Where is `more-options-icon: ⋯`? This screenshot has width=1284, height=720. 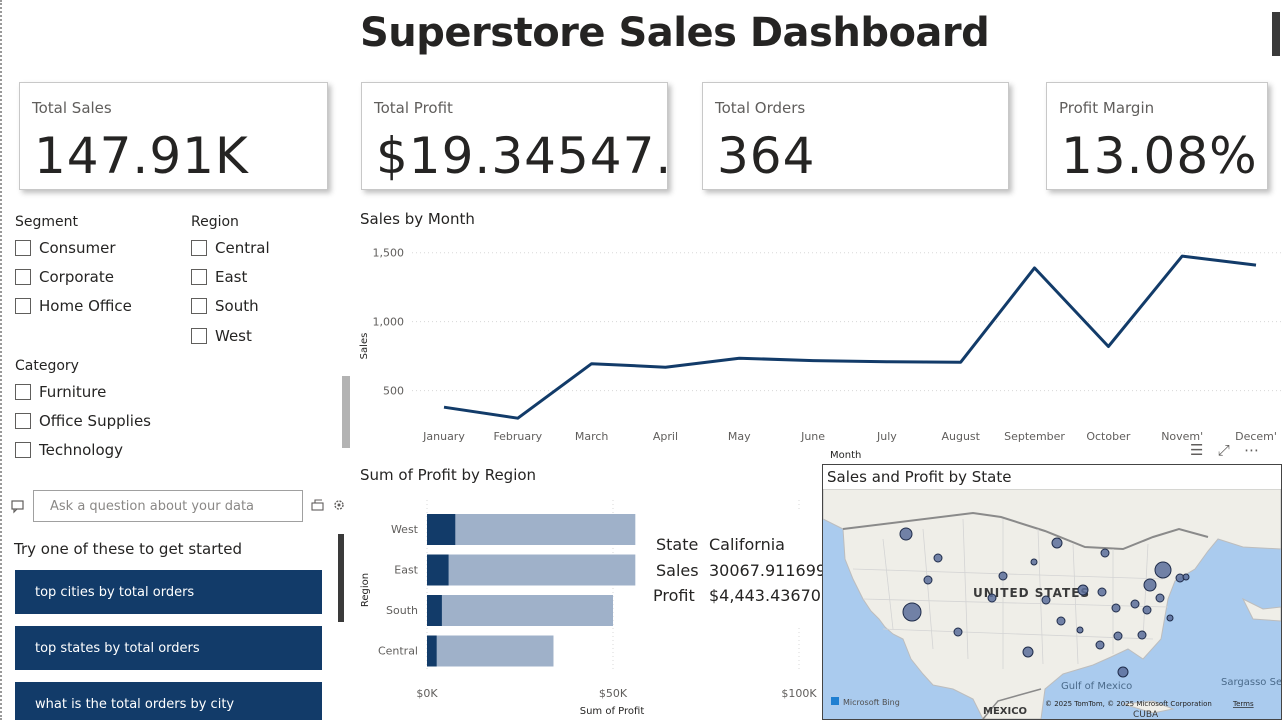 more-options-icon: ⋯ is located at coordinates (1251, 450).